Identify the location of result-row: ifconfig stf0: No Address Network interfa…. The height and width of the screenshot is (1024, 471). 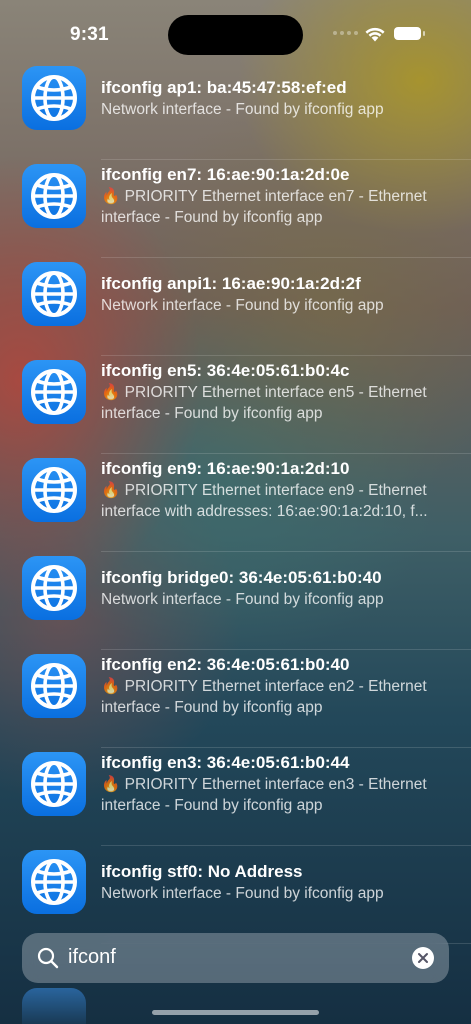
(235, 895).